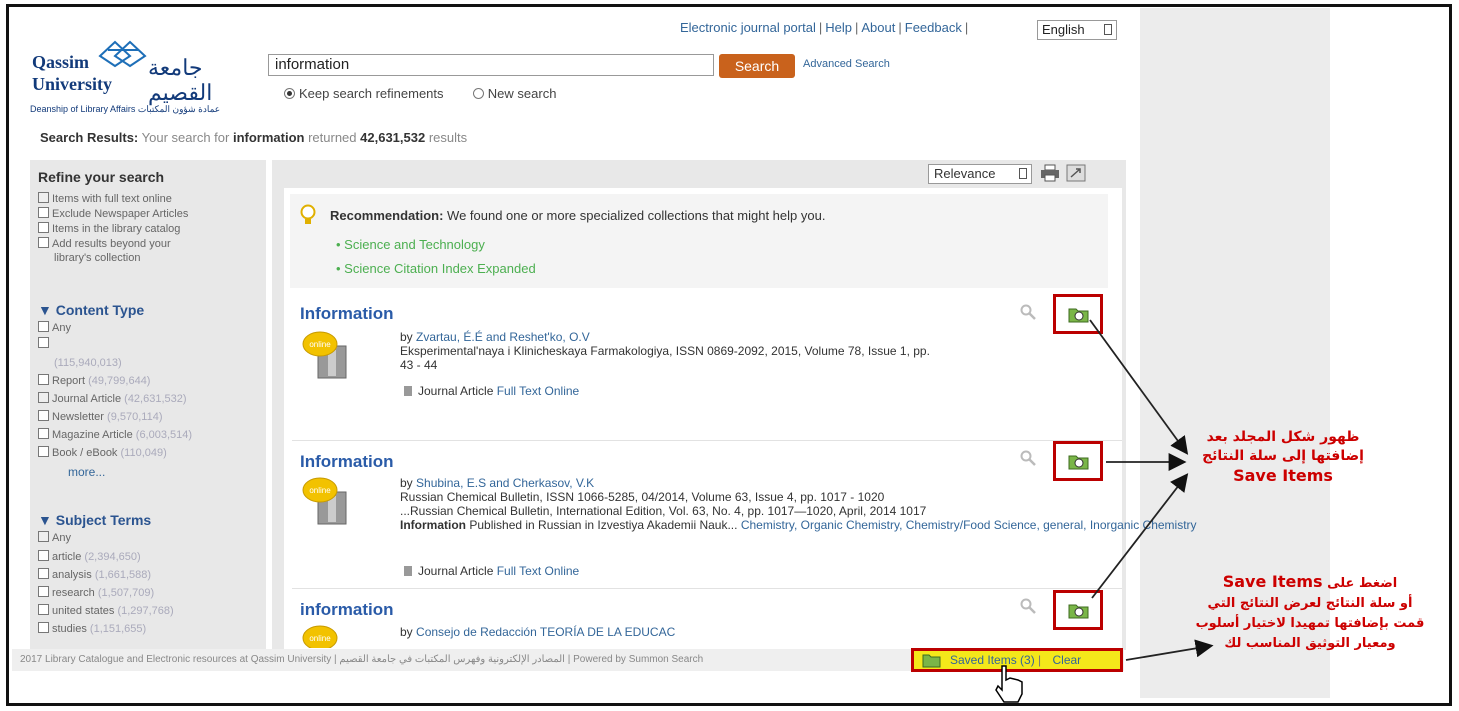 The width and height of the screenshot is (1459, 711). Describe the element at coordinates (1310, 643) in the screenshot. I see `annotation-line: ومعيار التوثيق المناسب لك` at that location.